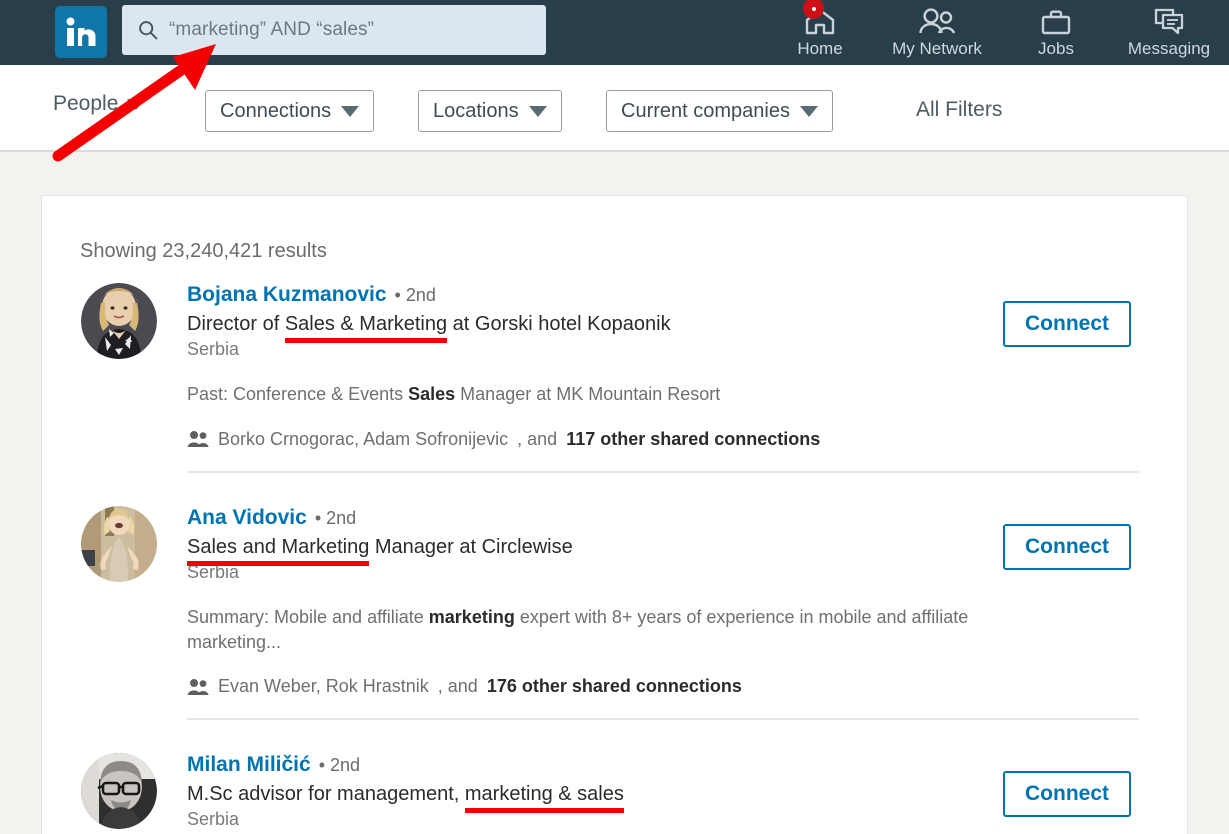 The image size is (1229, 834). What do you see at coordinates (308, 617) in the screenshot?
I see `result-snippet-pre: Summary: Mobile and affiliate` at bounding box center [308, 617].